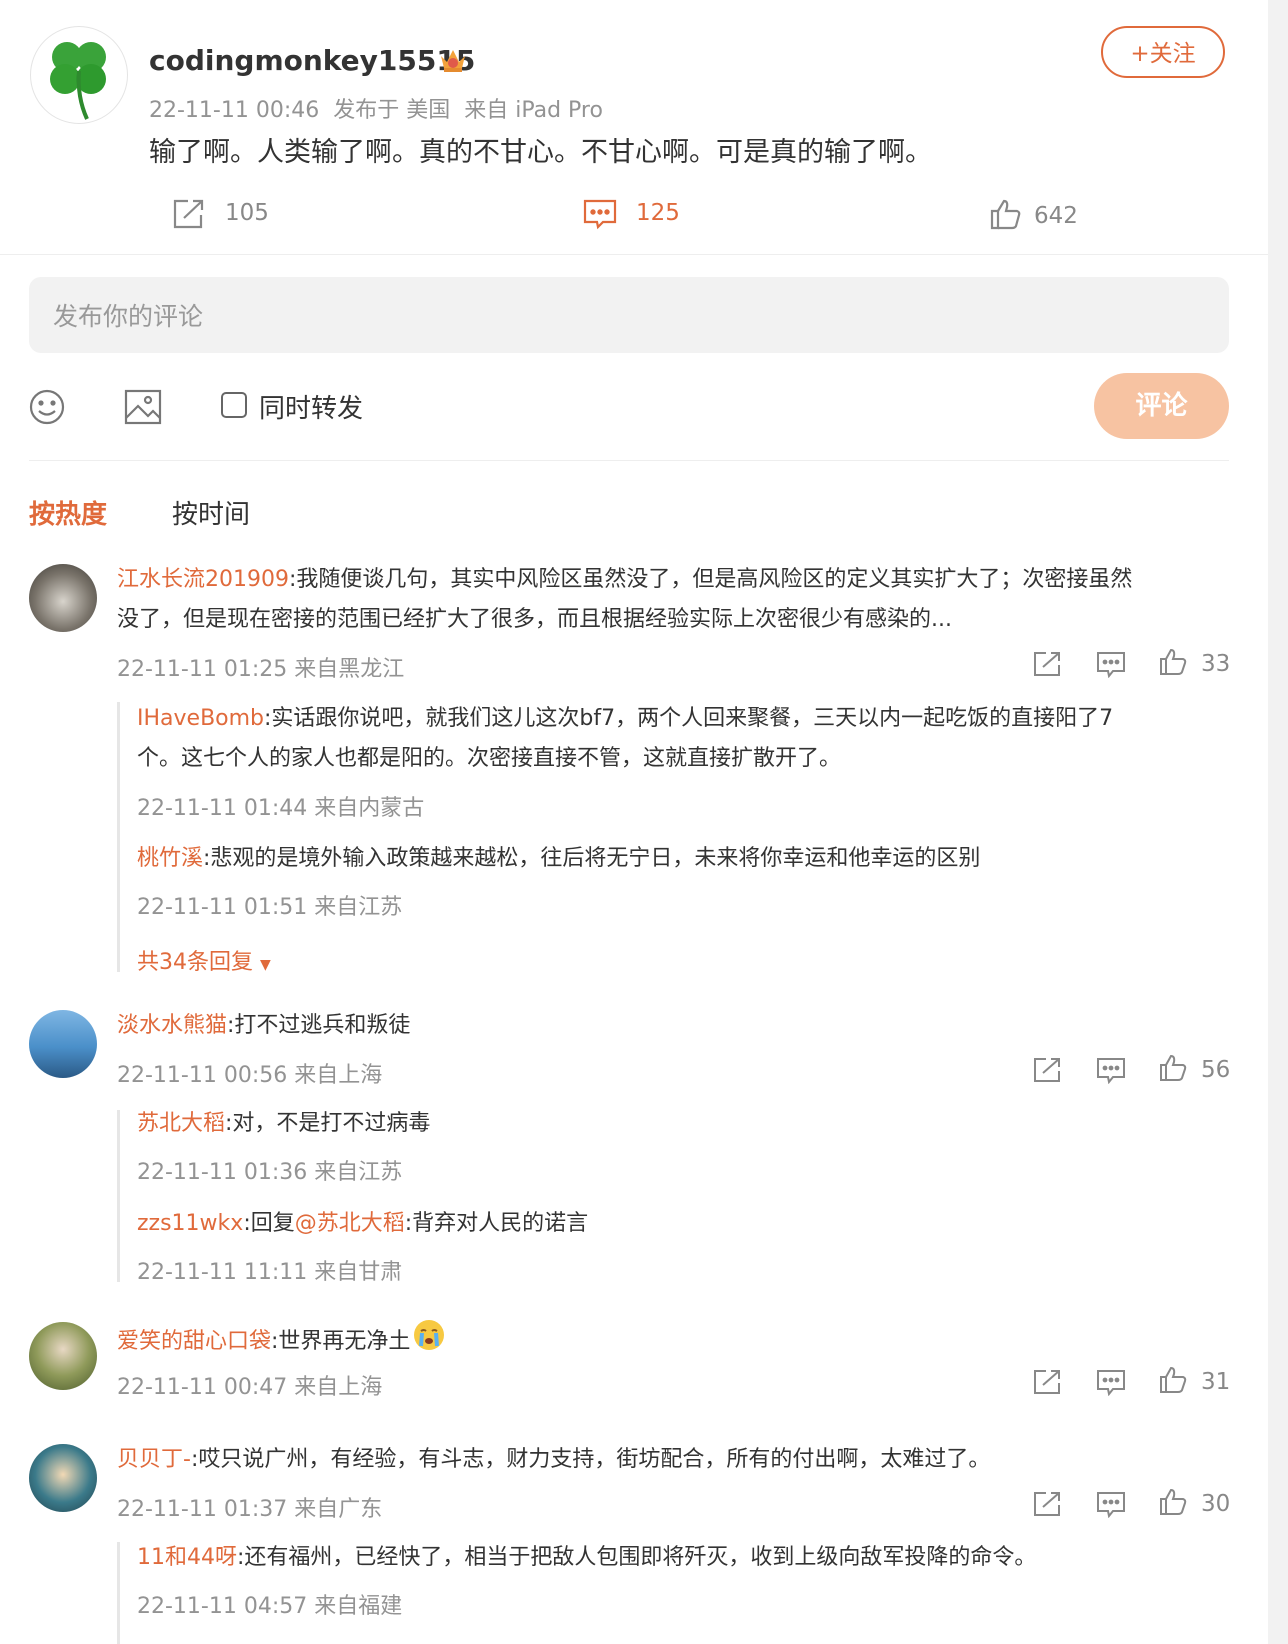 The width and height of the screenshot is (1288, 1644). What do you see at coordinates (270, 1606) in the screenshot?
I see `reply-meta: 22-11-11 04:57 来自福建` at bounding box center [270, 1606].